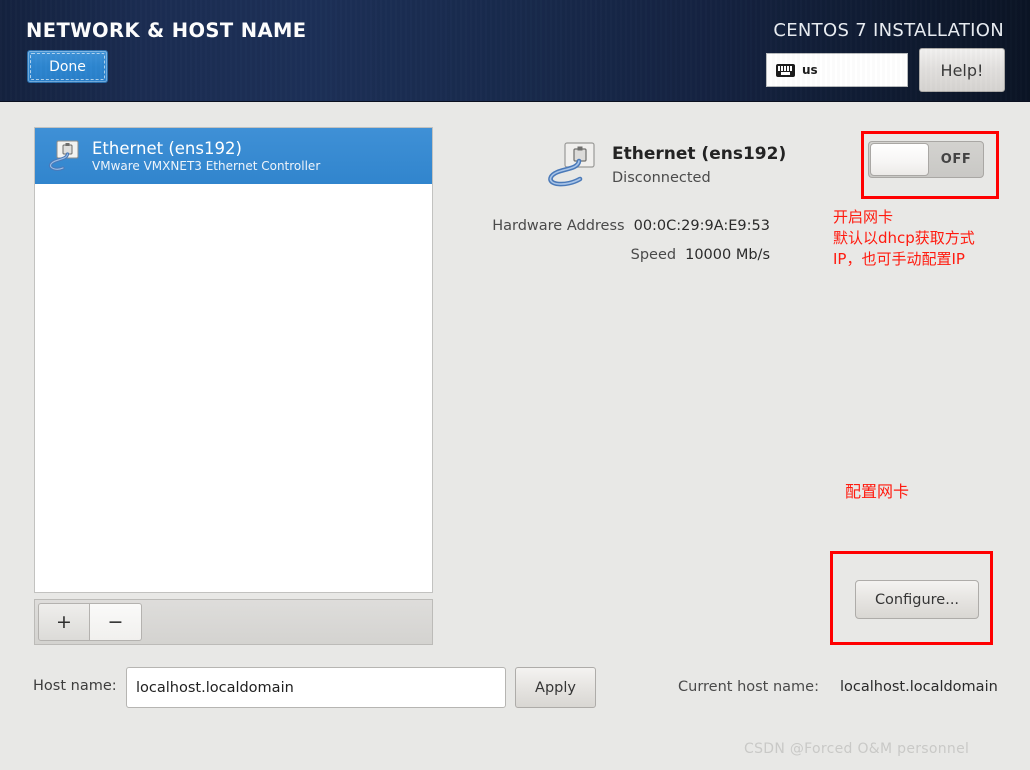 The width and height of the screenshot is (1030, 770). What do you see at coordinates (206, 166) in the screenshot?
I see `device-description: VMware VMXNET3 Ethernet Controller` at bounding box center [206, 166].